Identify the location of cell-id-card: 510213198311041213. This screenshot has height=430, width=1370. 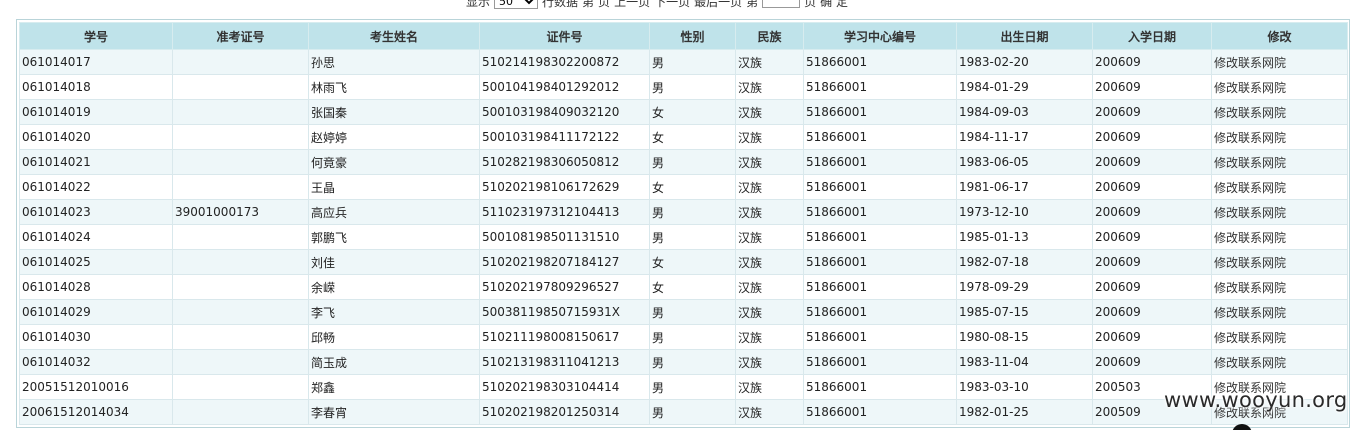
(564, 362).